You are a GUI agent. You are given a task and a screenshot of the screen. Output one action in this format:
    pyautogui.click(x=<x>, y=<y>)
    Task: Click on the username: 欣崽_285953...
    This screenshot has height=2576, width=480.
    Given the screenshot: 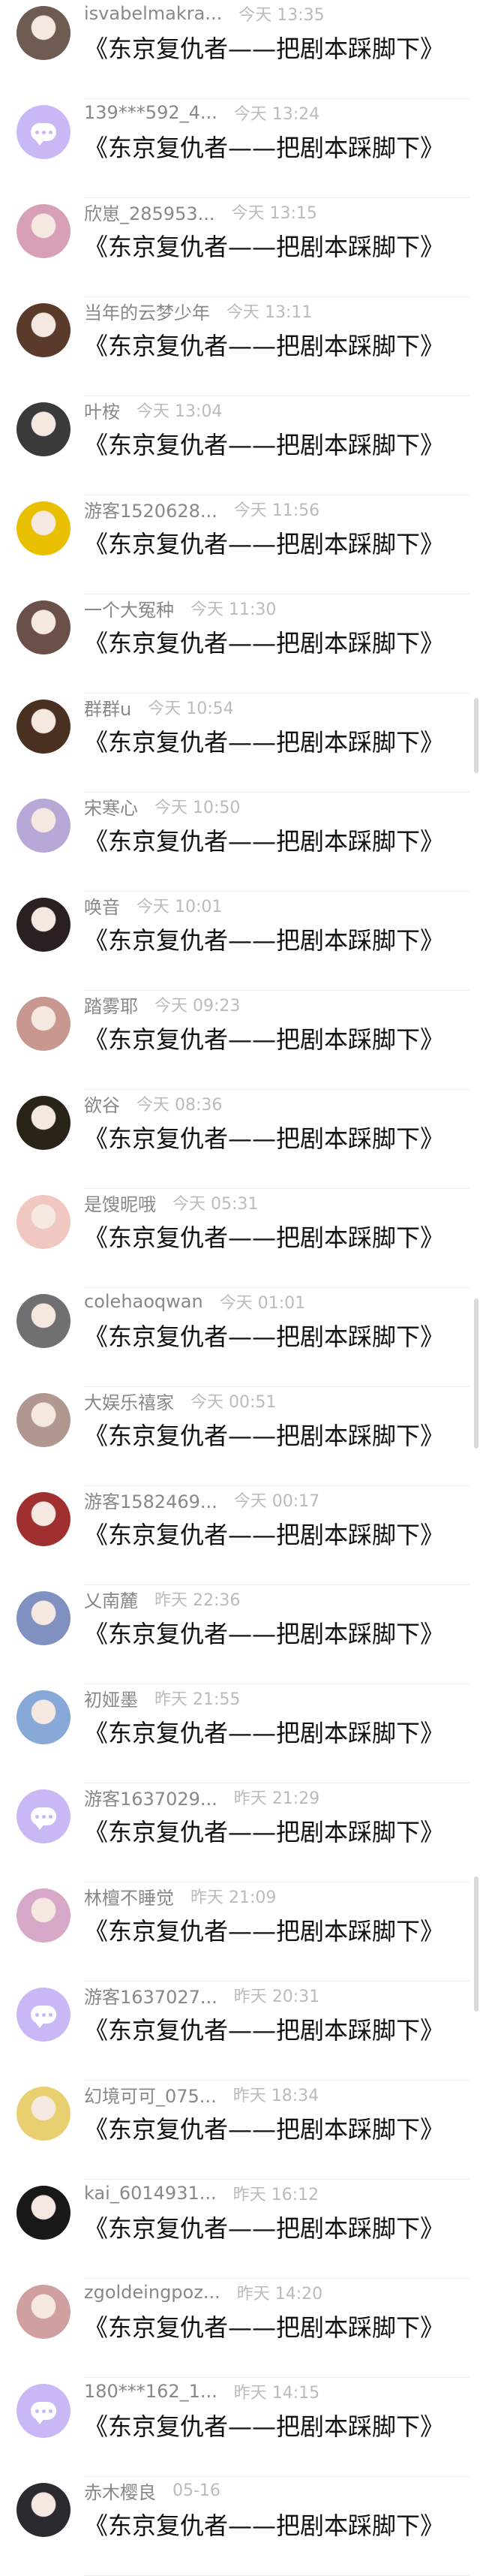 What is the action you would take?
    pyautogui.click(x=149, y=212)
    